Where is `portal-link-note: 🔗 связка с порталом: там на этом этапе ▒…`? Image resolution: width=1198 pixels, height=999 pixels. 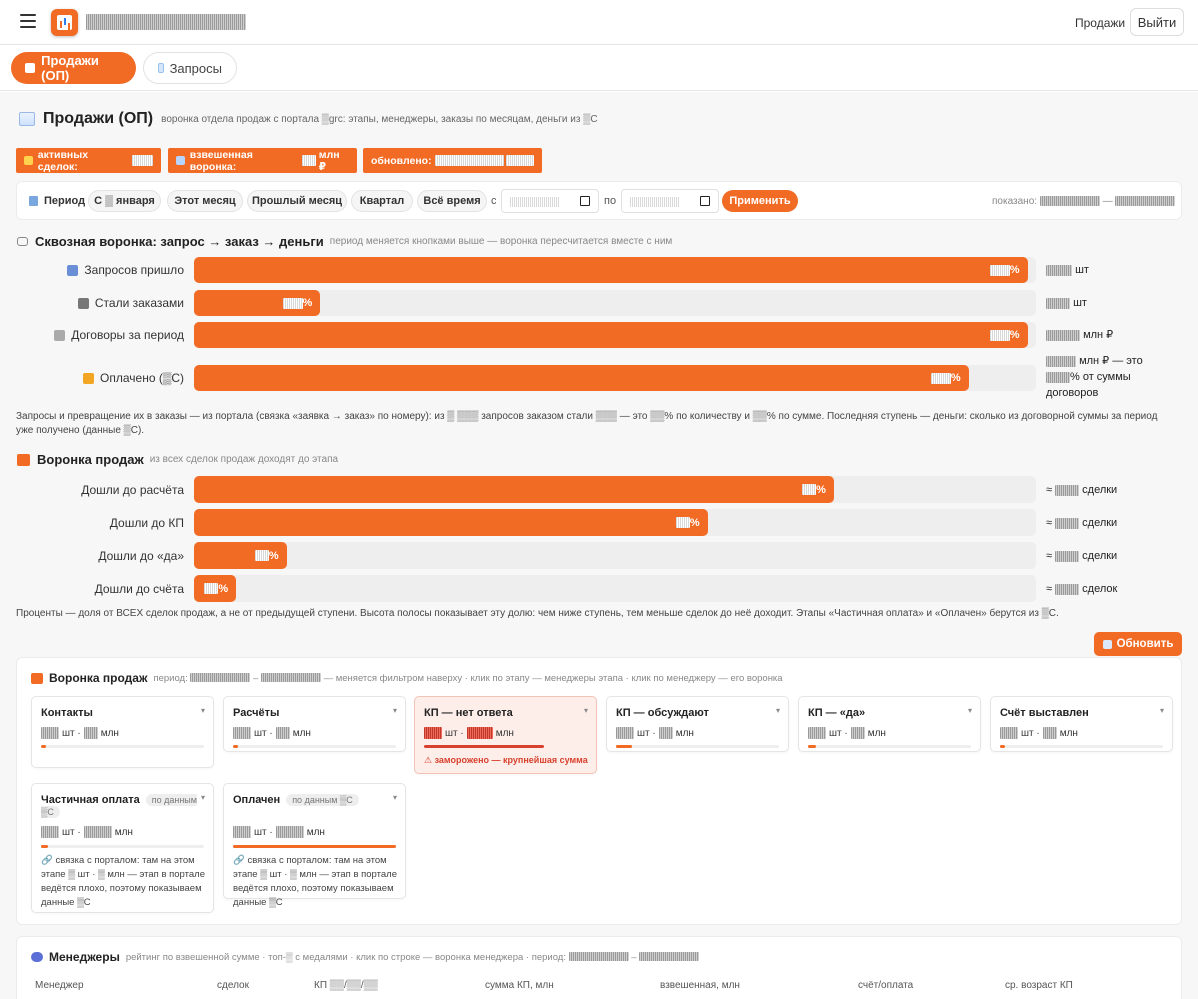
portal-link-note: 🔗 связка с порталом: там на этом этапе ▒… is located at coordinates (315, 881).